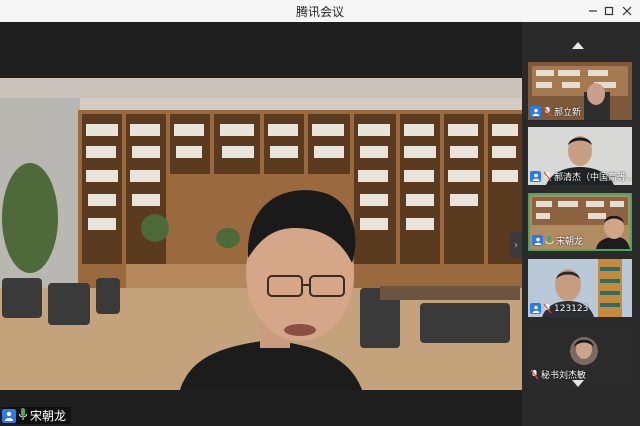 Image resolution: width=640 pixels, height=426 pixels. Describe the element at coordinates (627, 11) in the screenshot. I see `close-icon` at that location.